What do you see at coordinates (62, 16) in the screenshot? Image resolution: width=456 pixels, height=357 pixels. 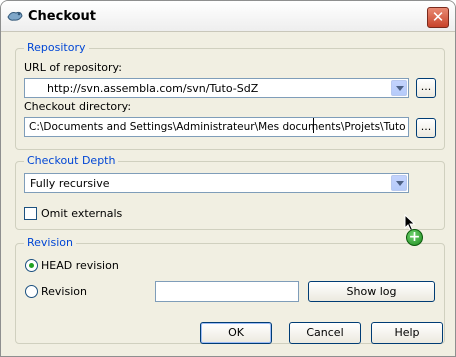 I see `window-title: Checkout` at bounding box center [62, 16].